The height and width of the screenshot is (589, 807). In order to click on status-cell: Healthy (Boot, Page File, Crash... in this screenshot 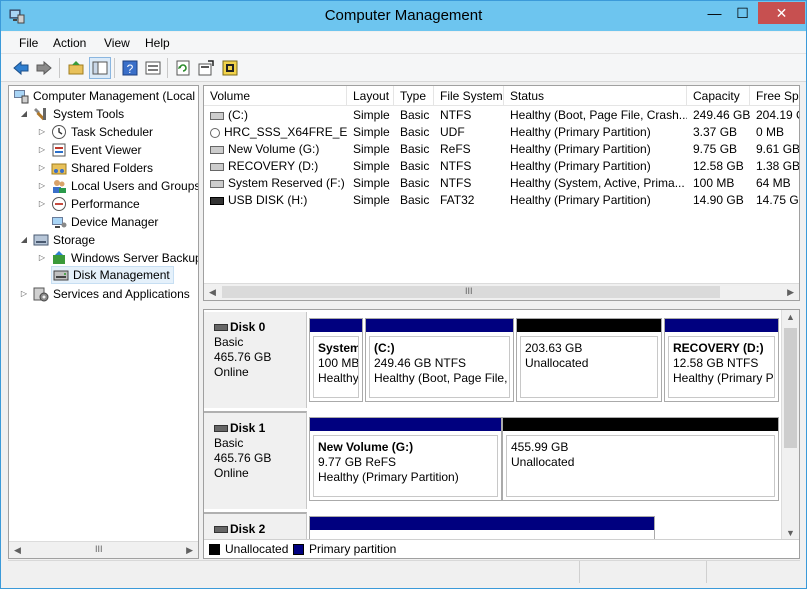, I will do `click(598, 115)`.